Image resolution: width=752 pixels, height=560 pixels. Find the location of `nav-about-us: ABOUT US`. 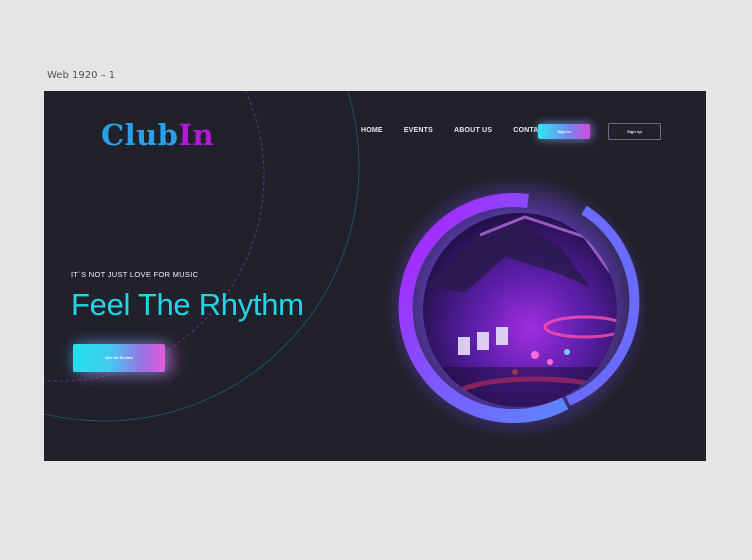

nav-about-us: ABOUT US is located at coordinates (473, 130).